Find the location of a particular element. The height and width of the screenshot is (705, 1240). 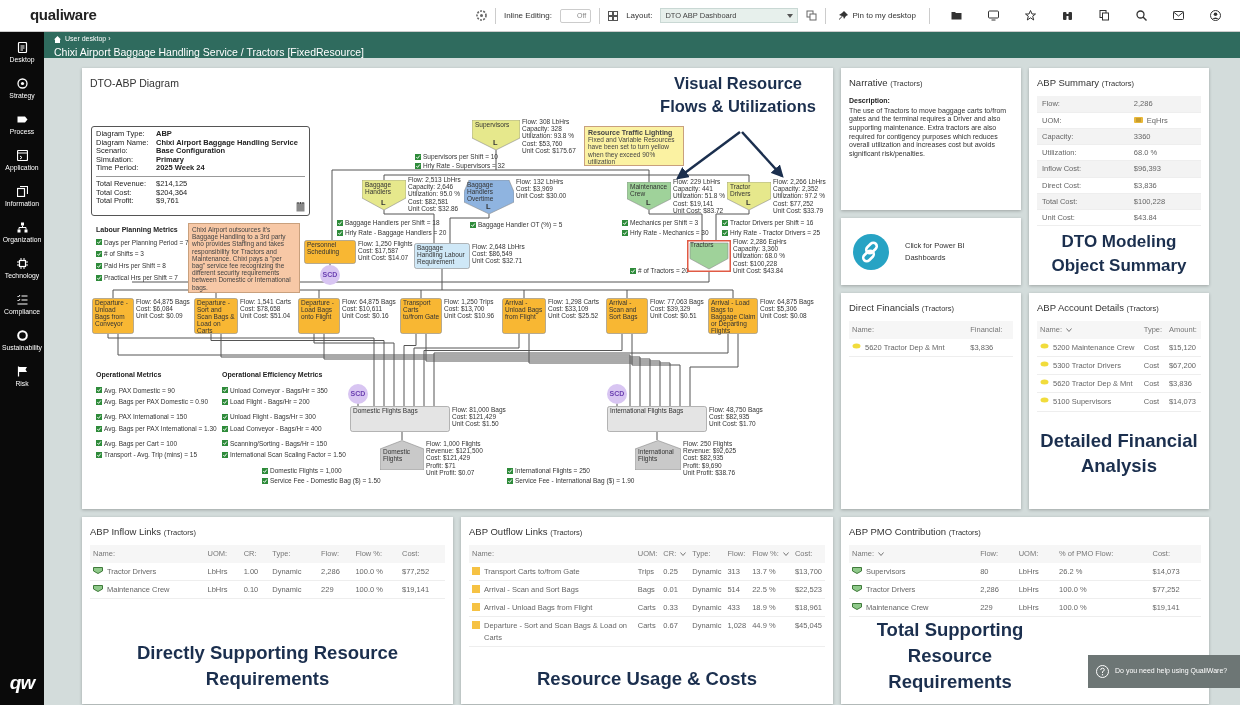

callout-text: Directly Supporting Resource Requirements is located at coordinates (267, 666).